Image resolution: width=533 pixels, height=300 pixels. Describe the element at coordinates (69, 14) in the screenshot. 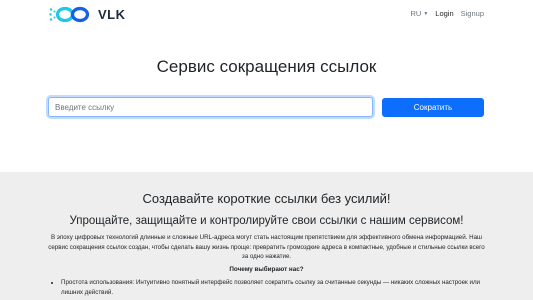

I see `infinity-logo-icon` at that location.